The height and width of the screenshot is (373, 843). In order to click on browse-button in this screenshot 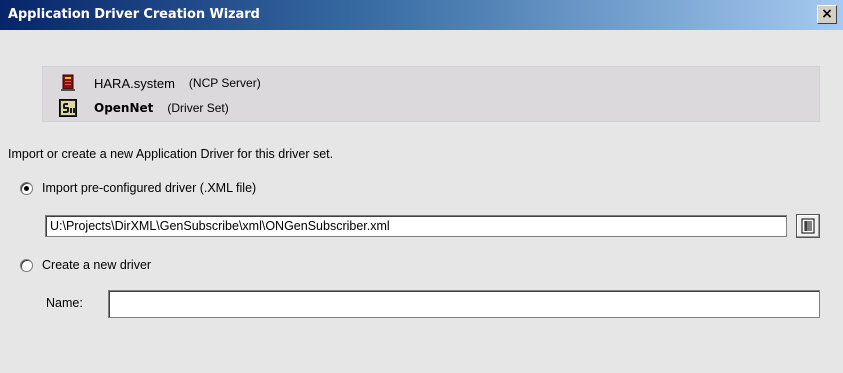, I will do `click(808, 226)`.